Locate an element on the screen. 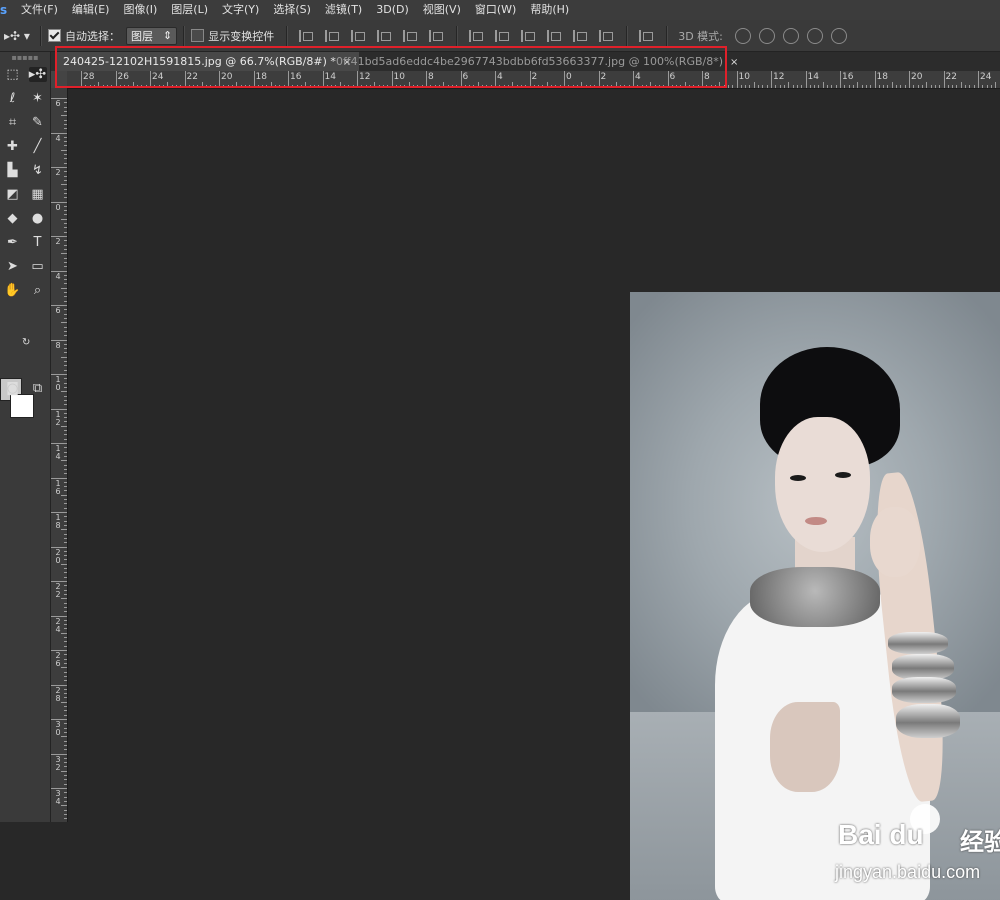 The height and width of the screenshot is (900, 1000). blur-tool-icon: ◆ is located at coordinates (13, 218).